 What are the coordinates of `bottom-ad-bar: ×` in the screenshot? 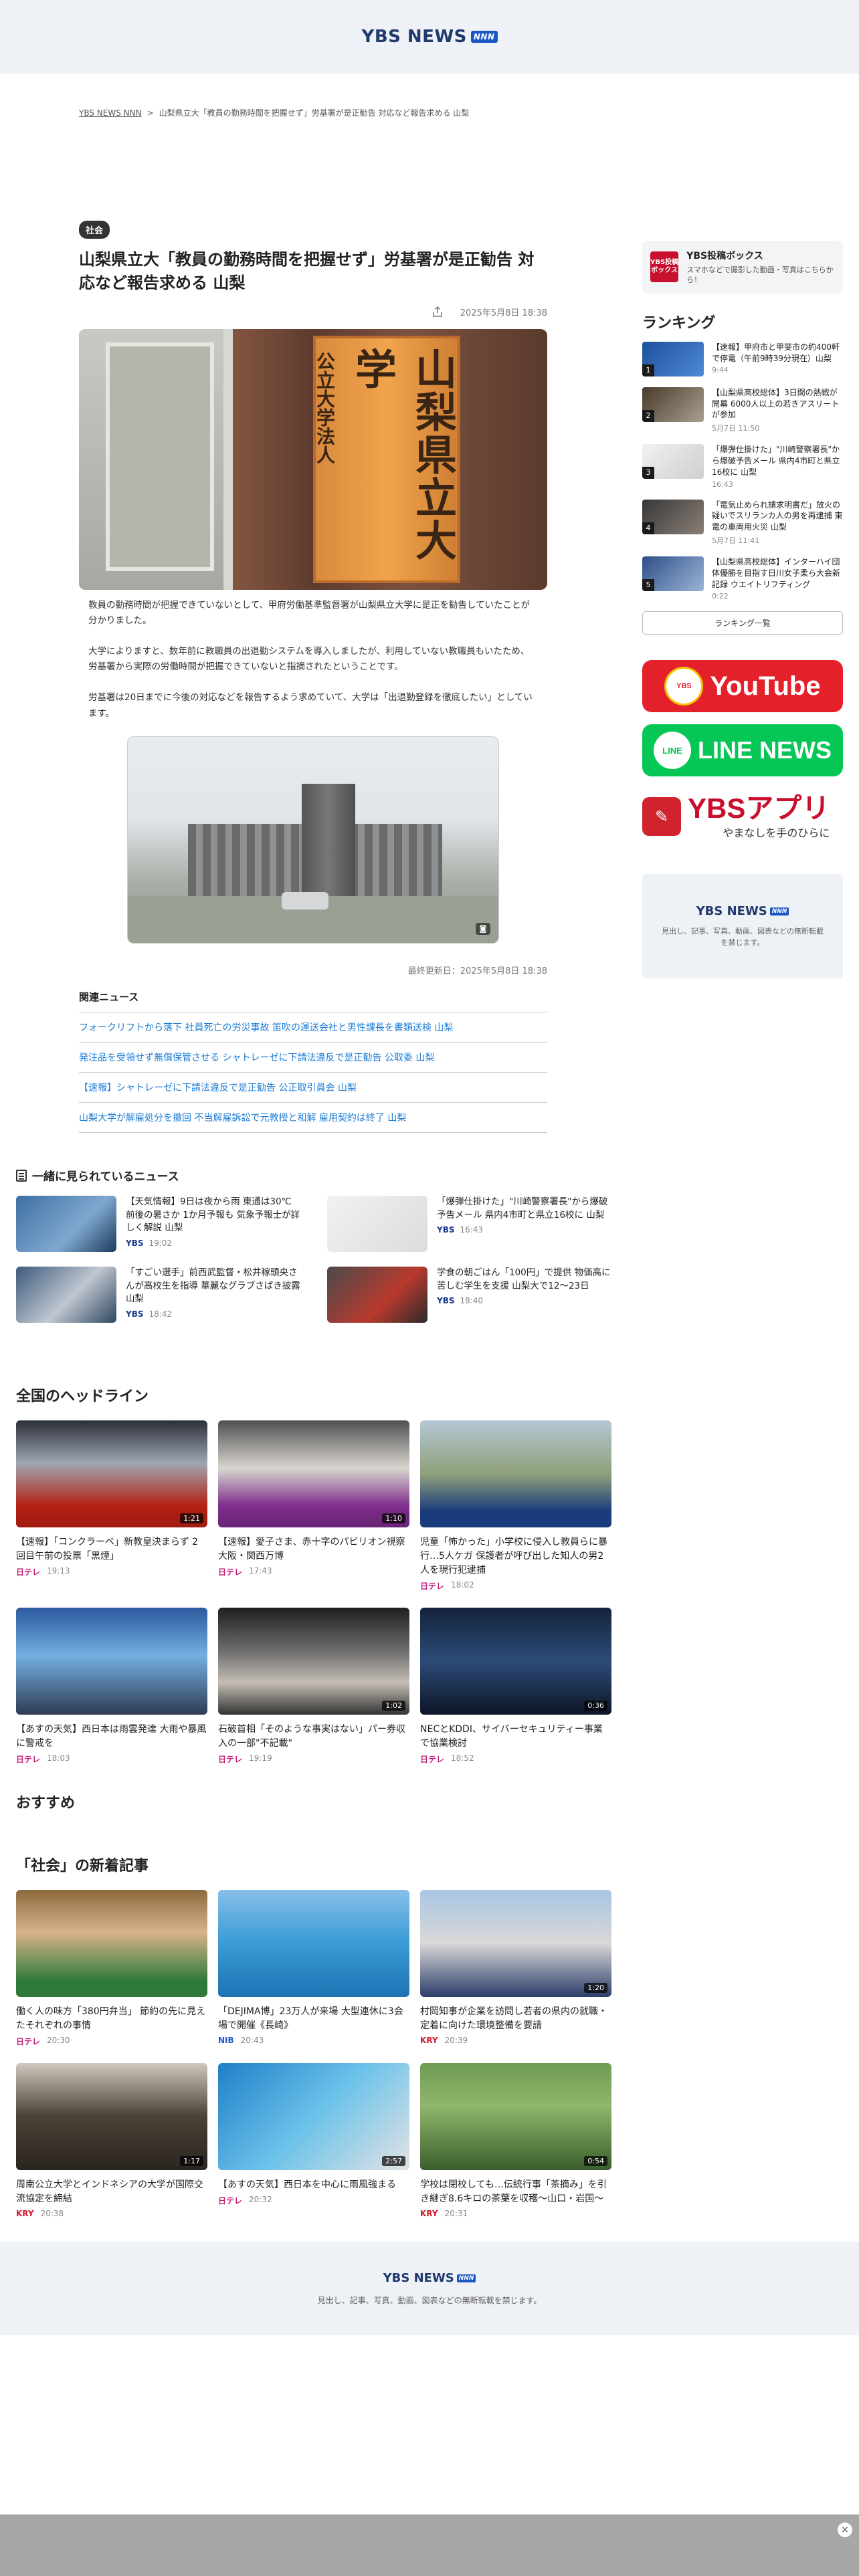 It's located at (429, 2545).